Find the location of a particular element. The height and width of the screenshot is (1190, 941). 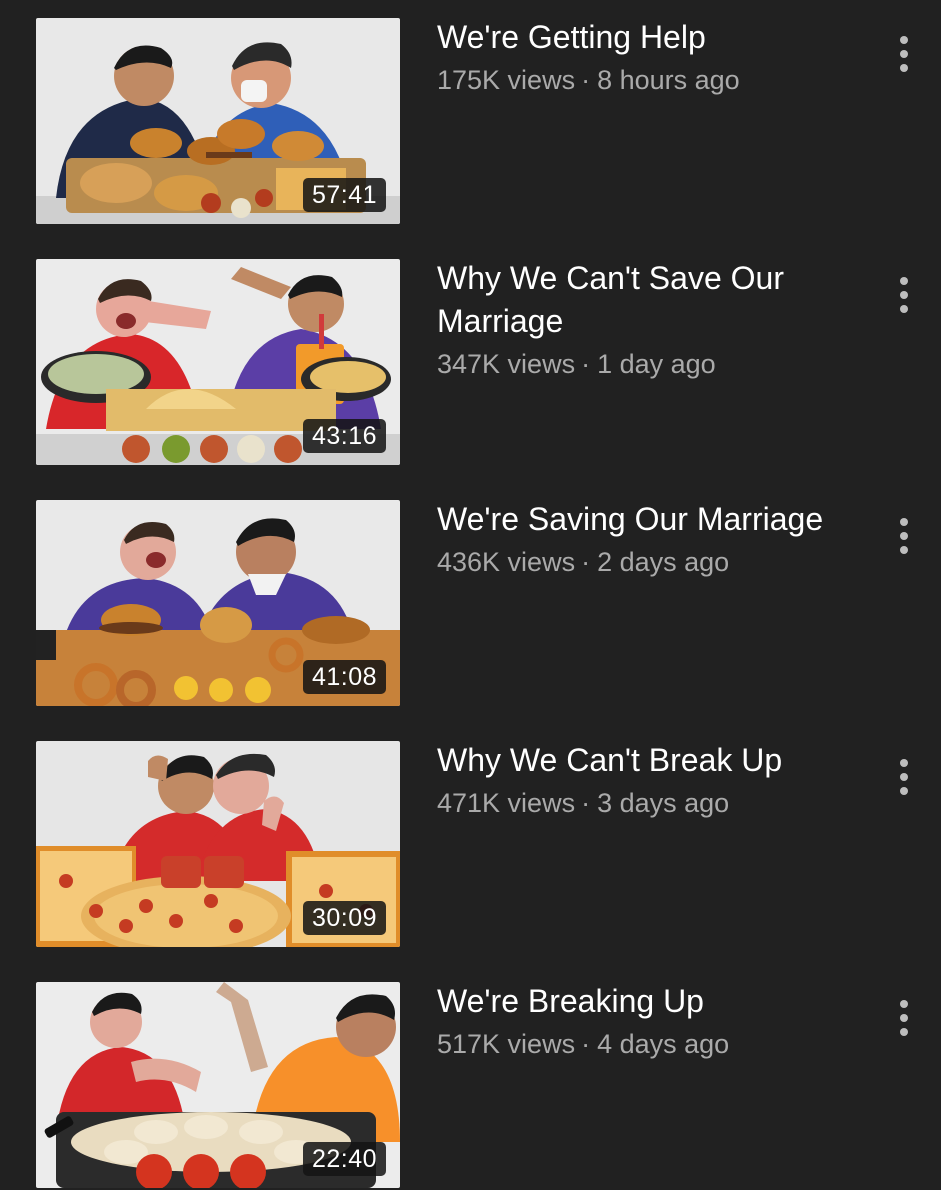

view-count: 436K views is located at coordinates (506, 562).